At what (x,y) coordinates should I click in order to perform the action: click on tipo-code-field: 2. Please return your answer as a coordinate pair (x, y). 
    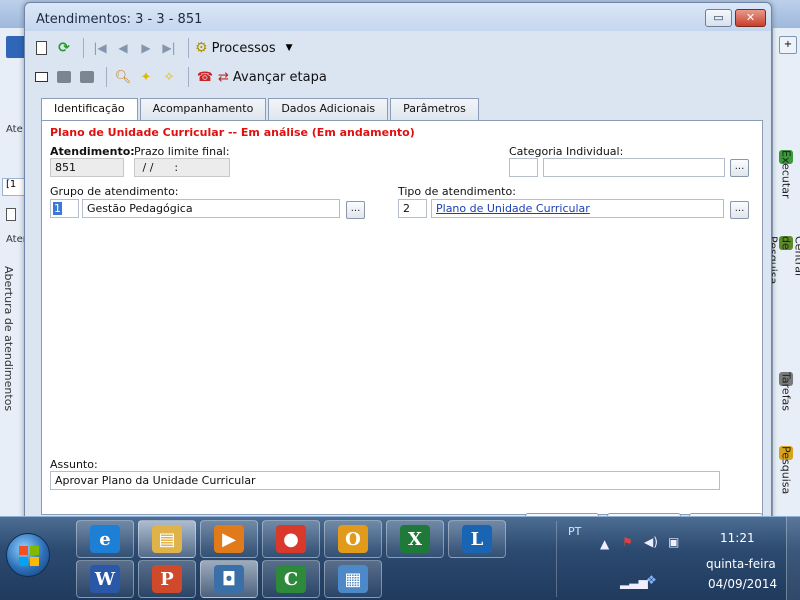
    Looking at the image, I should click on (412, 208).